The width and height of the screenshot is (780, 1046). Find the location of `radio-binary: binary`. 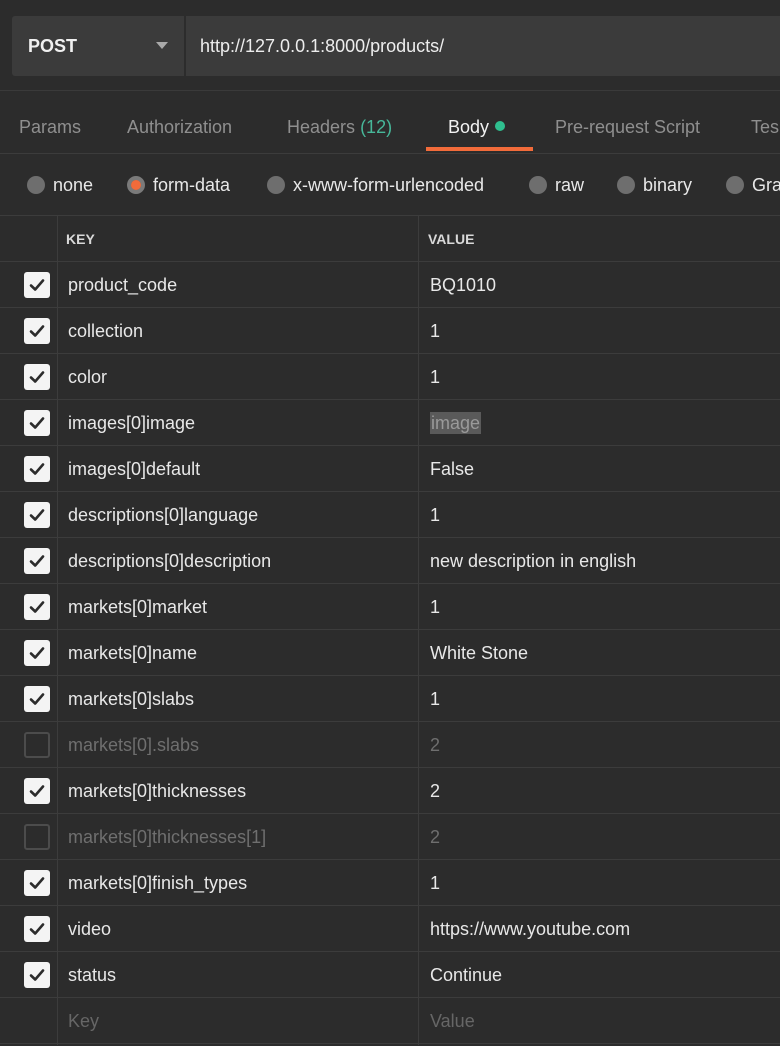

radio-binary: binary is located at coordinates (654, 185).